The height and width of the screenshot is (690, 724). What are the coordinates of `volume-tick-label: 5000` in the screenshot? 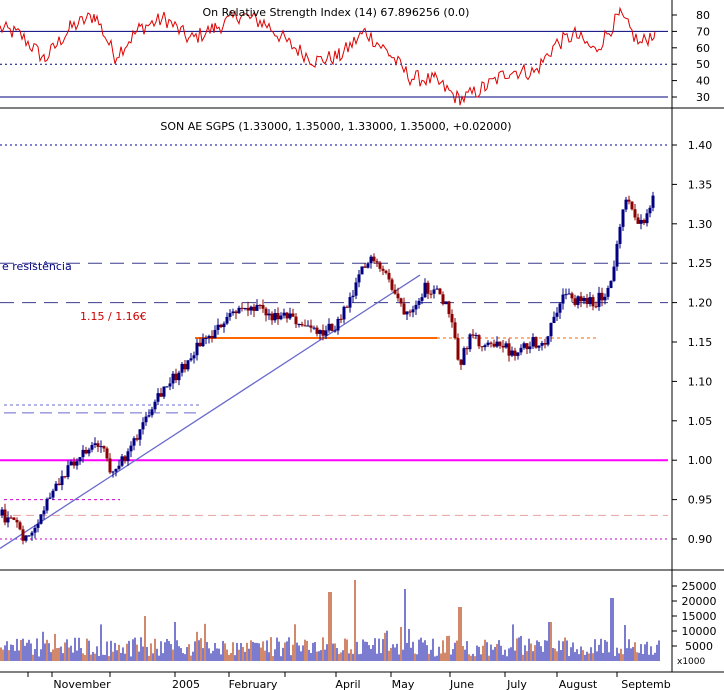 It's located at (699, 646).